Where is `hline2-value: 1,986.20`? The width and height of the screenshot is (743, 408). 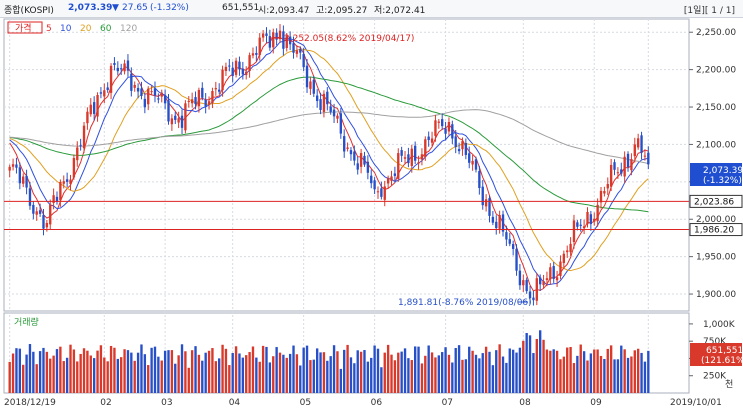 hline2-value: 1,986.20 is located at coordinates (714, 231).